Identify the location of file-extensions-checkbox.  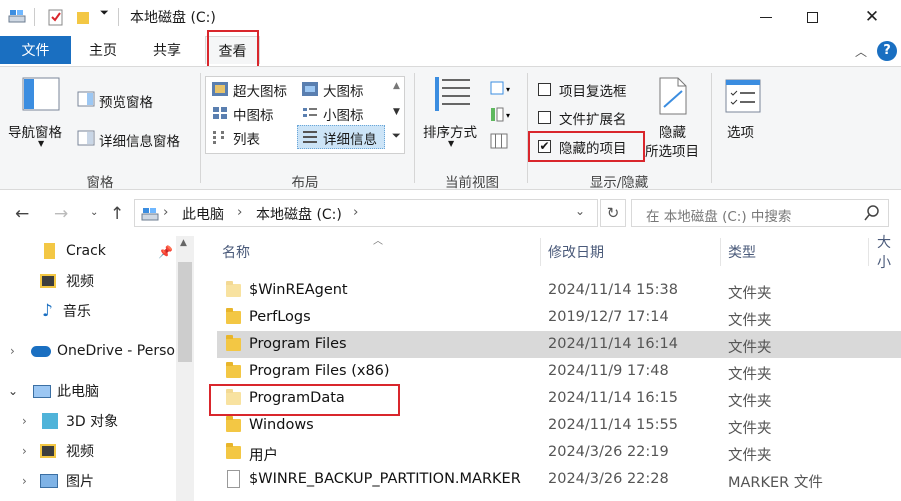
(544, 117).